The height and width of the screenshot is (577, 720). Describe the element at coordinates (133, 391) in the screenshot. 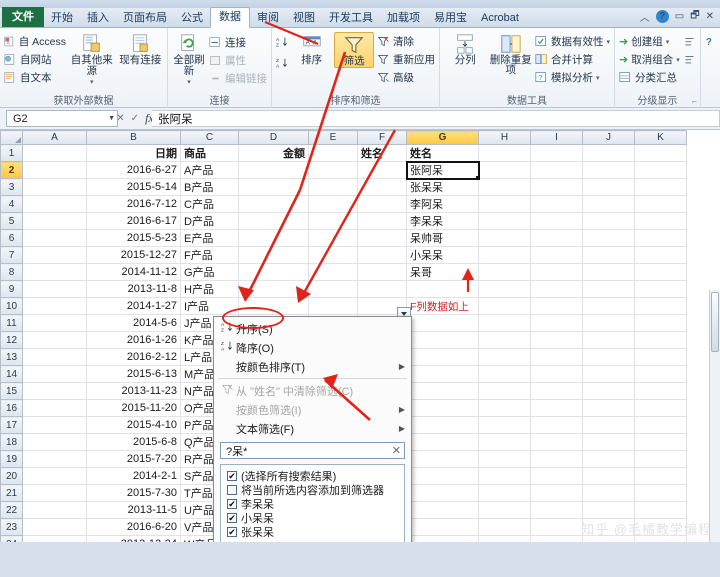

I see `cell-B15: 2013-11-23` at that location.